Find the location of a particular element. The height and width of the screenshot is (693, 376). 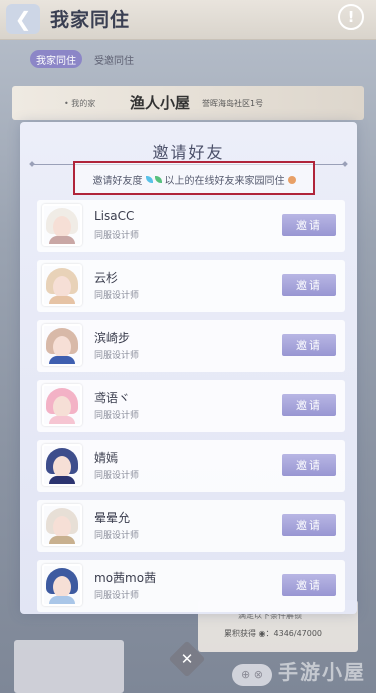

page-title: 我家同住 is located at coordinates (90, 20).